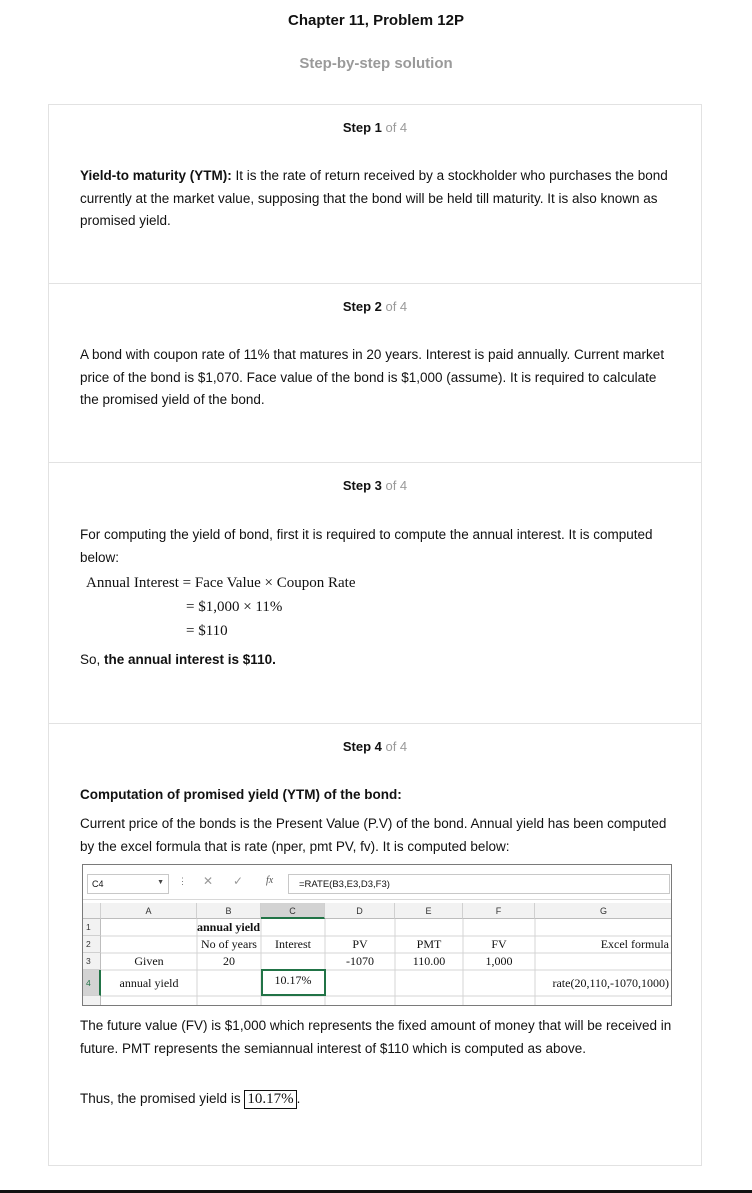  Describe the element at coordinates (360, 911) in the screenshot. I see `column-header-d: D` at that location.